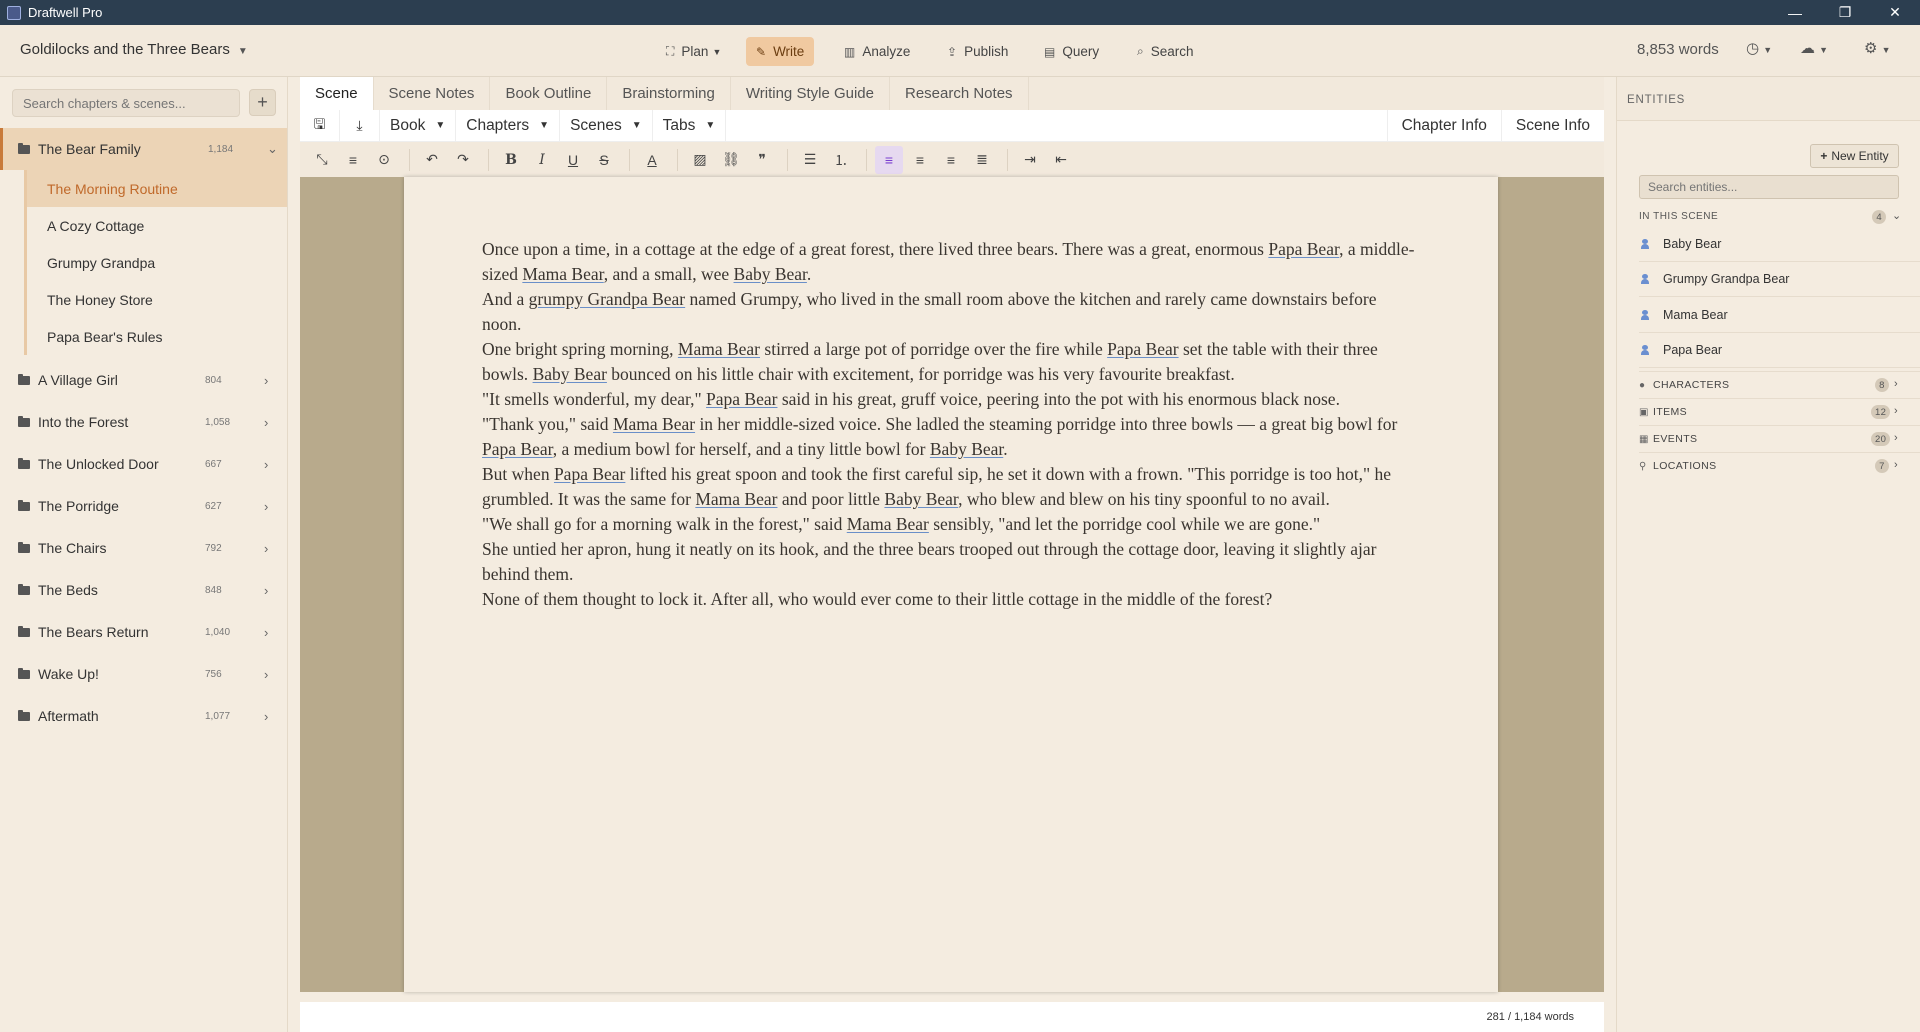  Describe the element at coordinates (143, 674) in the screenshot. I see `chapter-item-wake-up: Wake Up! 756 ›` at that location.